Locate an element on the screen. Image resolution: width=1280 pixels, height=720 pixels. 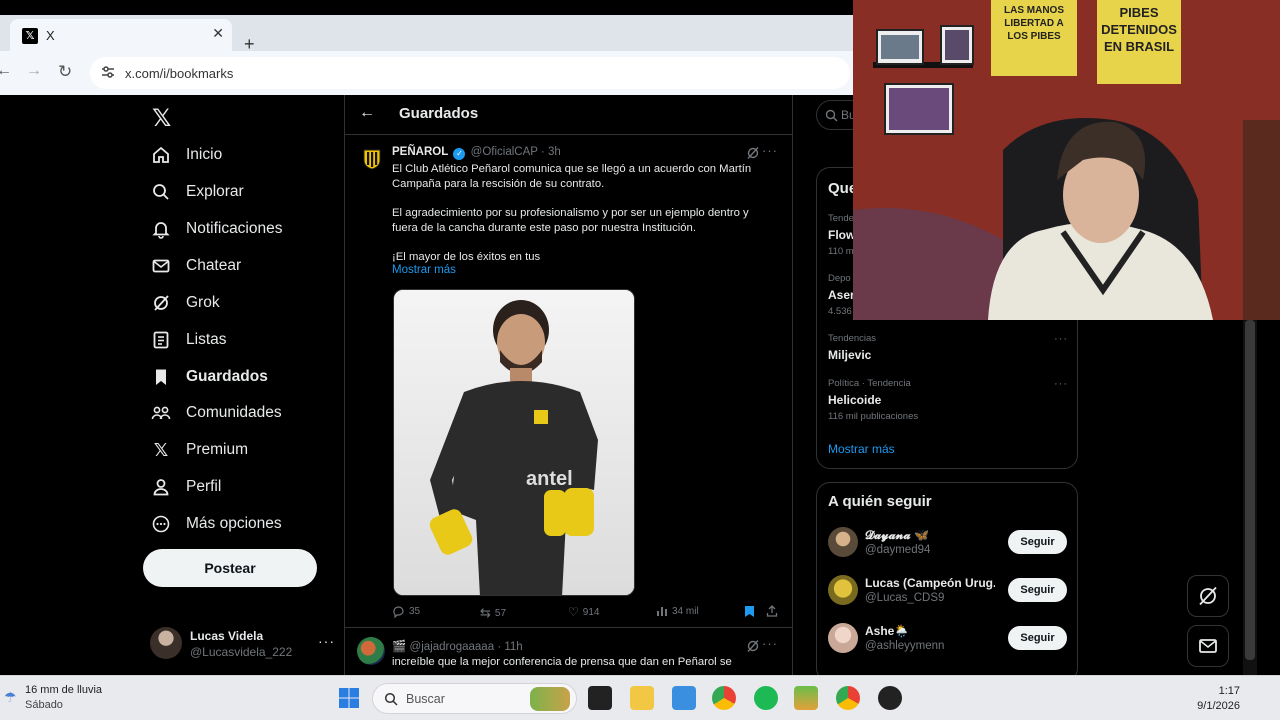
browser-tab: 𝕏 X ✕ is located at coordinates (121, 35).